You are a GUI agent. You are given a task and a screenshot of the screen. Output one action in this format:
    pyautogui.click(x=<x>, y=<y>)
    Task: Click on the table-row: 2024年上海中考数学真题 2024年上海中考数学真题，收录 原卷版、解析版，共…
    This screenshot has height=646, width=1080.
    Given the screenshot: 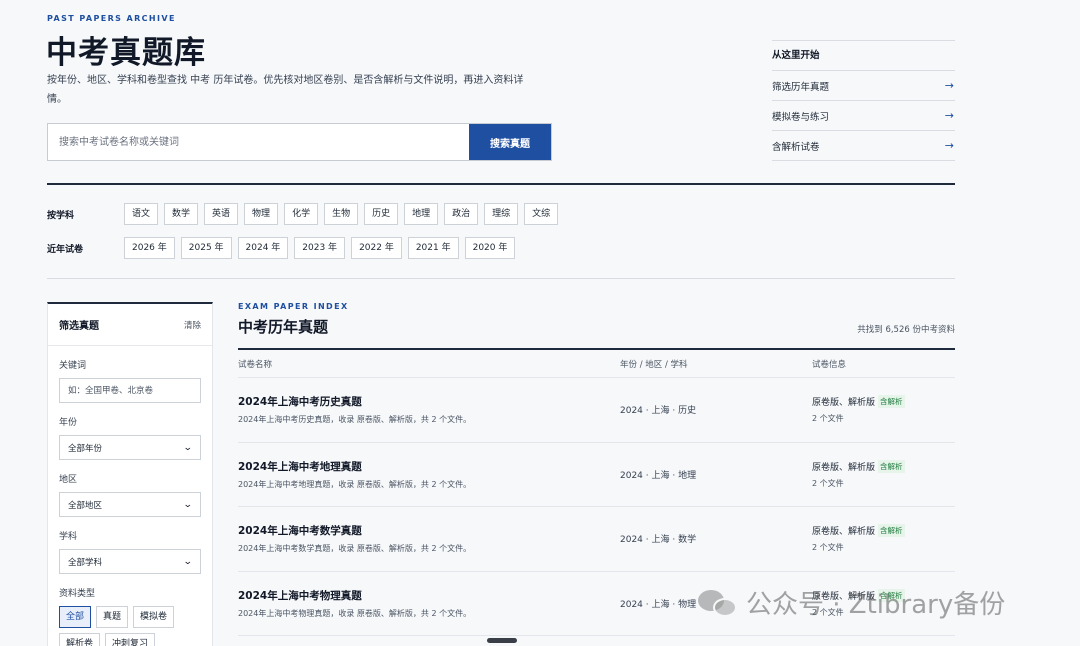 What is the action you would take?
    pyautogui.click(x=596, y=539)
    